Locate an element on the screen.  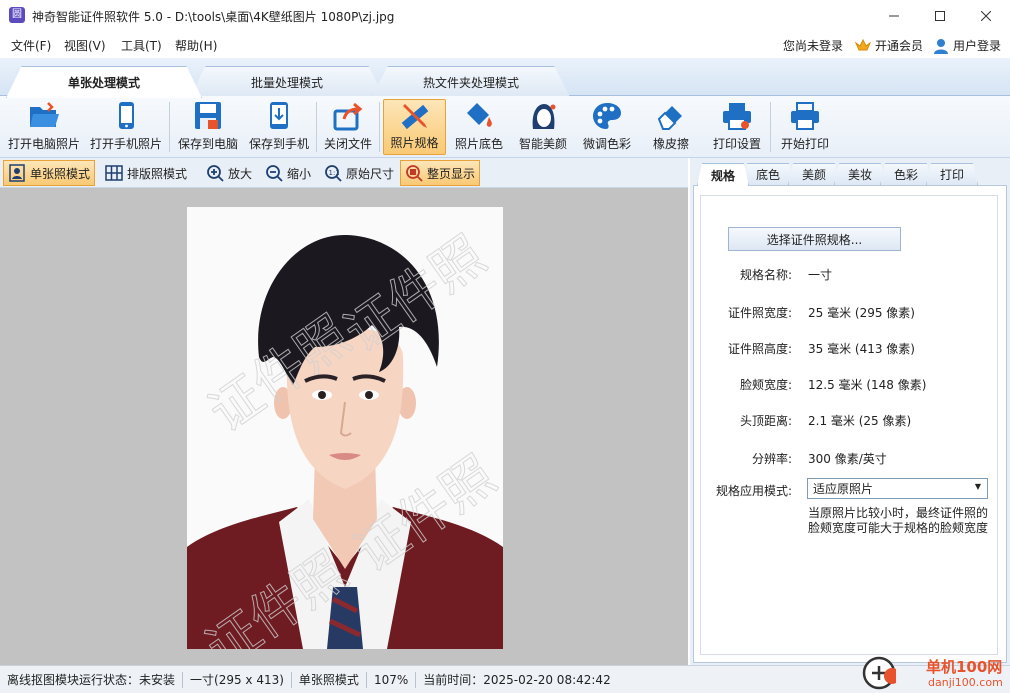
menu-view: 视图(V) is located at coordinates (85, 45).